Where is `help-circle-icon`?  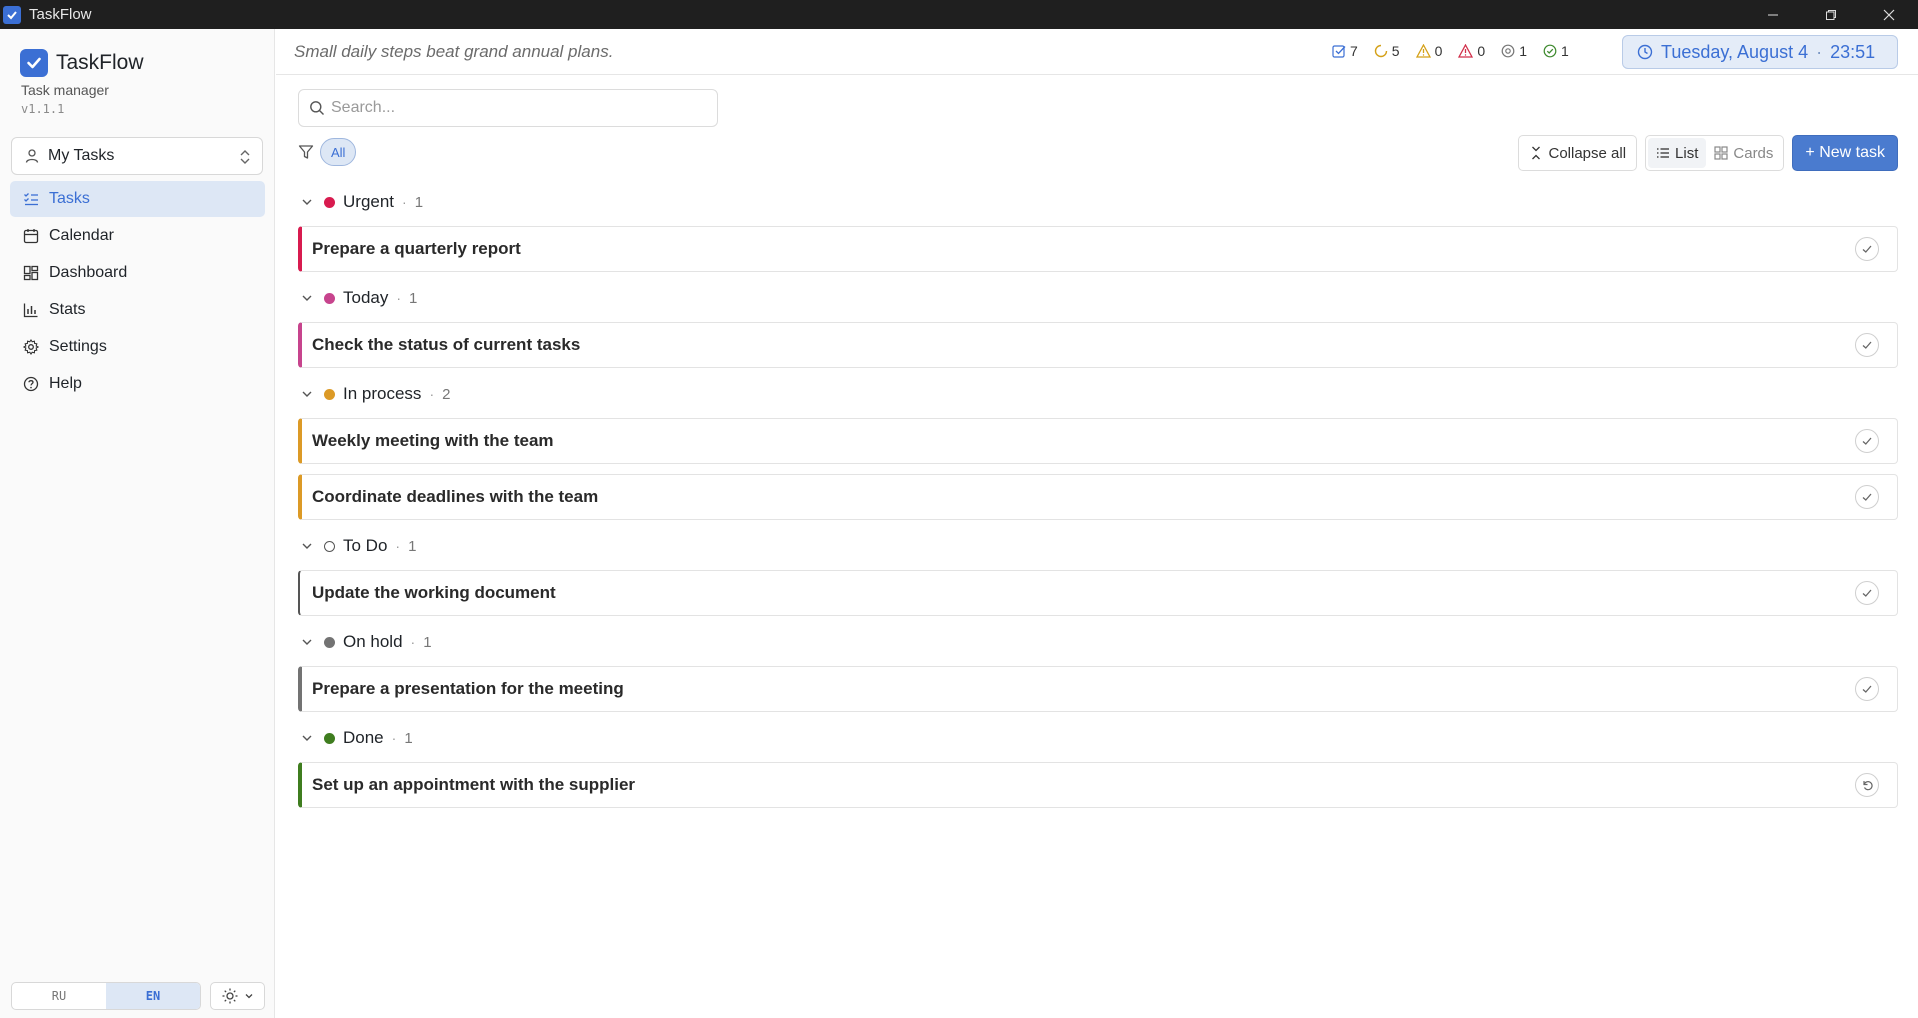
help-circle-icon is located at coordinates (31, 384).